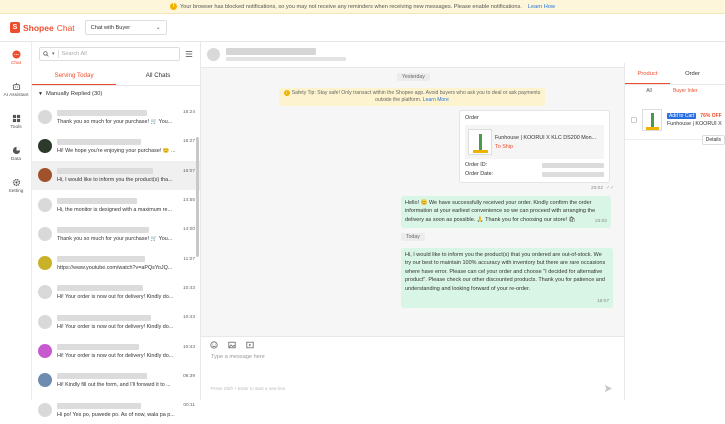 The width and height of the screenshot is (725, 424). What do you see at coordinates (692, 73) in the screenshot?
I see `tab-order: Order` at bounding box center [692, 73].